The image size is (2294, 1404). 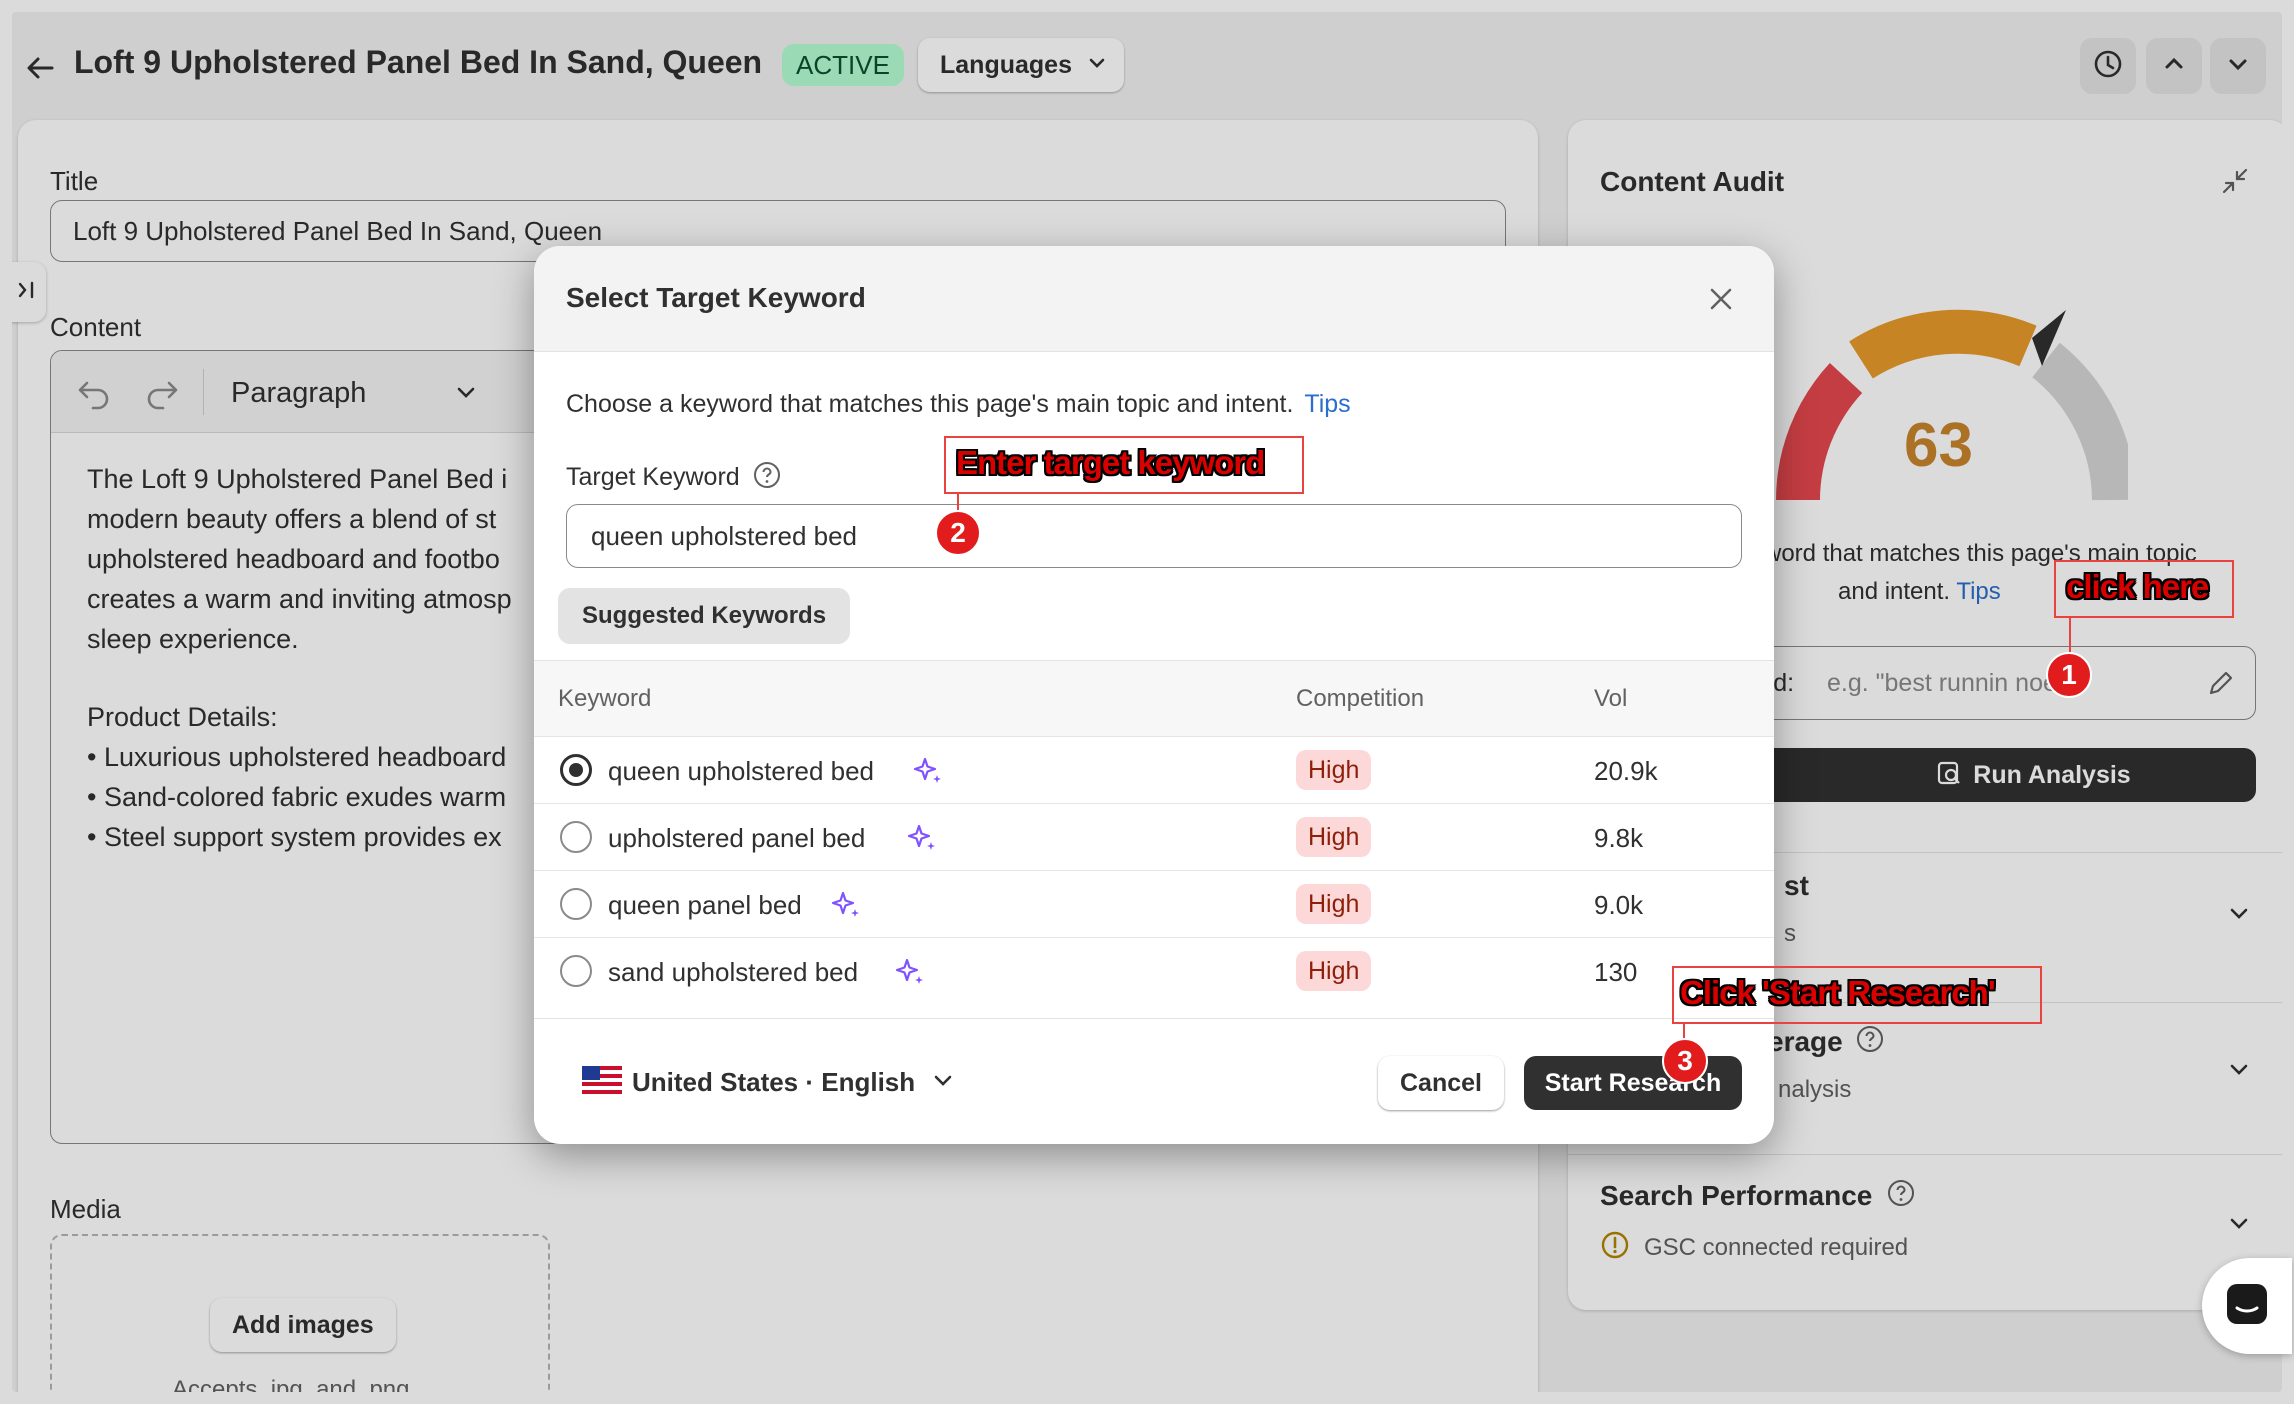 I want to click on locale-selector: United States · English, so click(x=768, y=1082).